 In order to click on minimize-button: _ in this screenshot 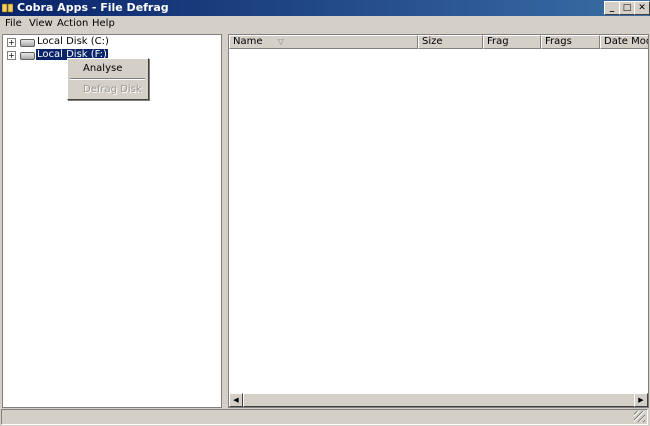, I will do `click(612, 8)`.